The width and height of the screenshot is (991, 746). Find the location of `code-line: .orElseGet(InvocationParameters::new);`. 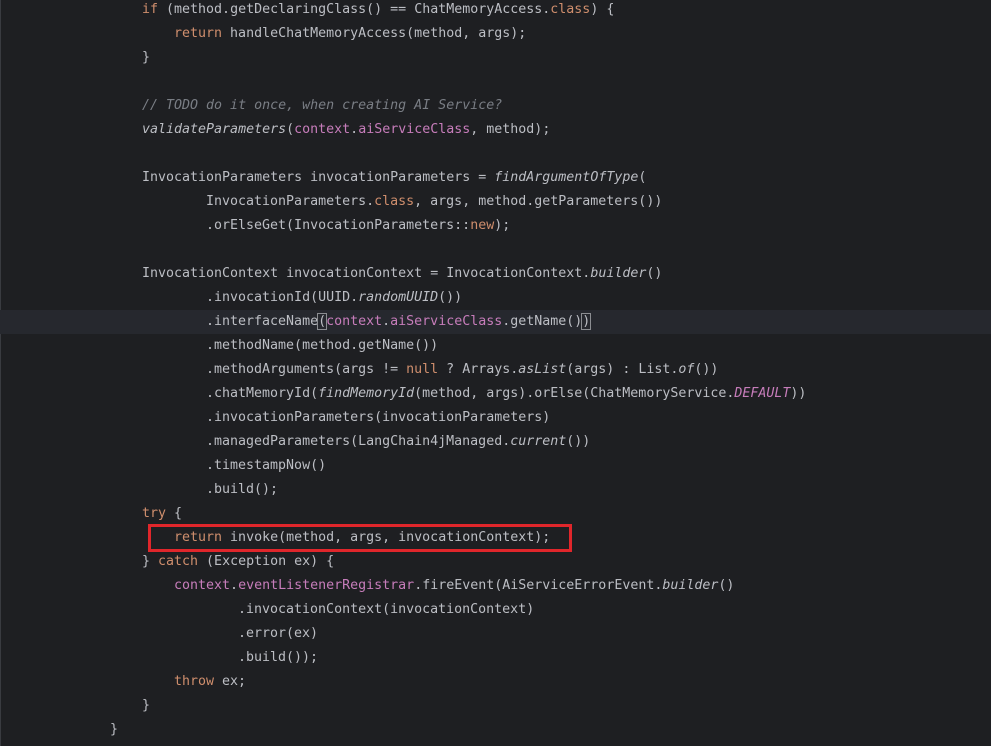

code-line: .orElseGet(InvocationParameters::new); is located at coordinates (495, 226).